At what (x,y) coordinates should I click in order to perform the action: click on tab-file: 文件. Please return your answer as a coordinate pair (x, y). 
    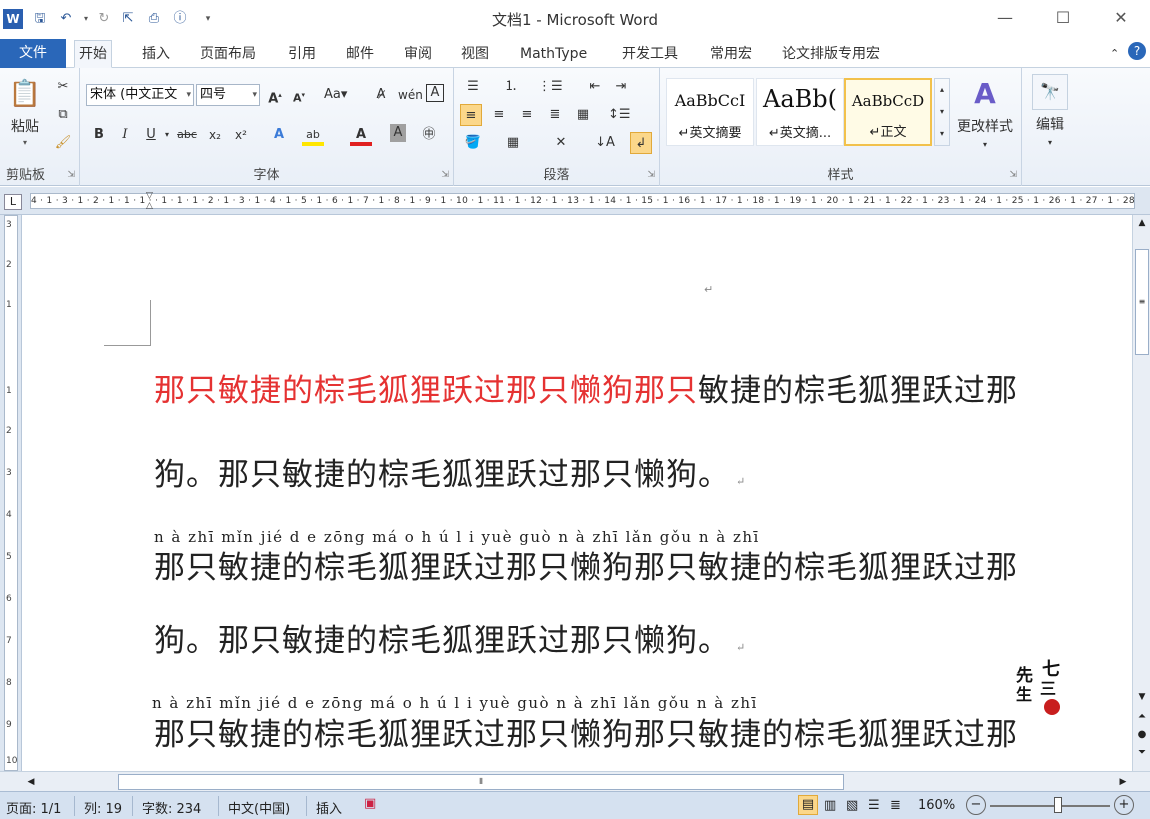
    Looking at the image, I should click on (33, 53).